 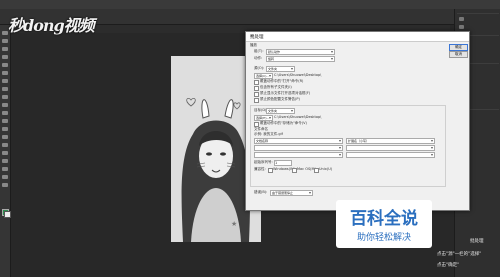 I want to click on gradient-tool-icon, so click(x=5, y=121).